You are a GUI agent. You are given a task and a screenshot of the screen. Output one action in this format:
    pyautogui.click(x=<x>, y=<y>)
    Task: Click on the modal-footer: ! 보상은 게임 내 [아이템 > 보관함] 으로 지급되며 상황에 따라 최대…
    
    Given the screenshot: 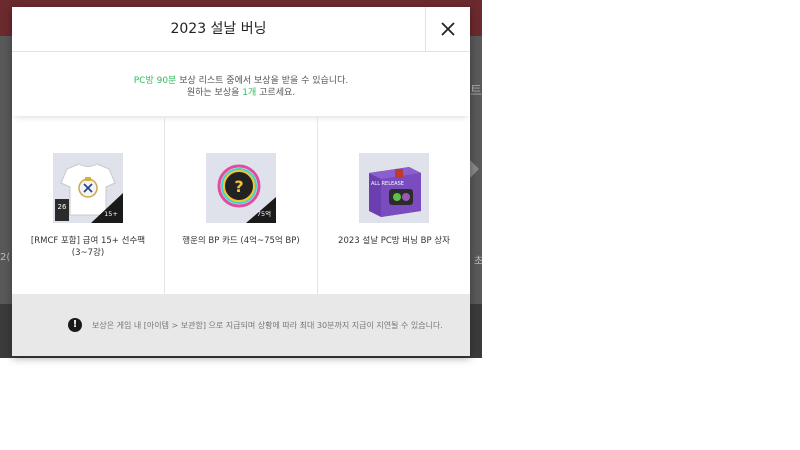 What is the action you would take?
    pyautogui.click(x=241, y=325)
    